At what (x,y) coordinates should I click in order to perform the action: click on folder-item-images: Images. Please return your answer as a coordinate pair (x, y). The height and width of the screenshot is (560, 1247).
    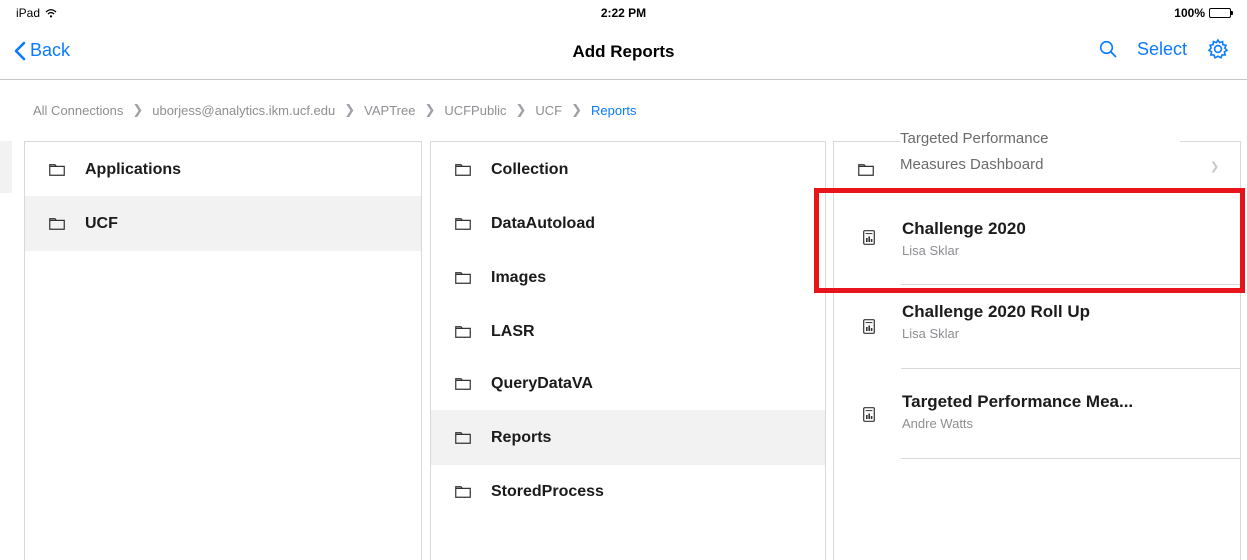
    Looking at the image, I should click on (628, 277).